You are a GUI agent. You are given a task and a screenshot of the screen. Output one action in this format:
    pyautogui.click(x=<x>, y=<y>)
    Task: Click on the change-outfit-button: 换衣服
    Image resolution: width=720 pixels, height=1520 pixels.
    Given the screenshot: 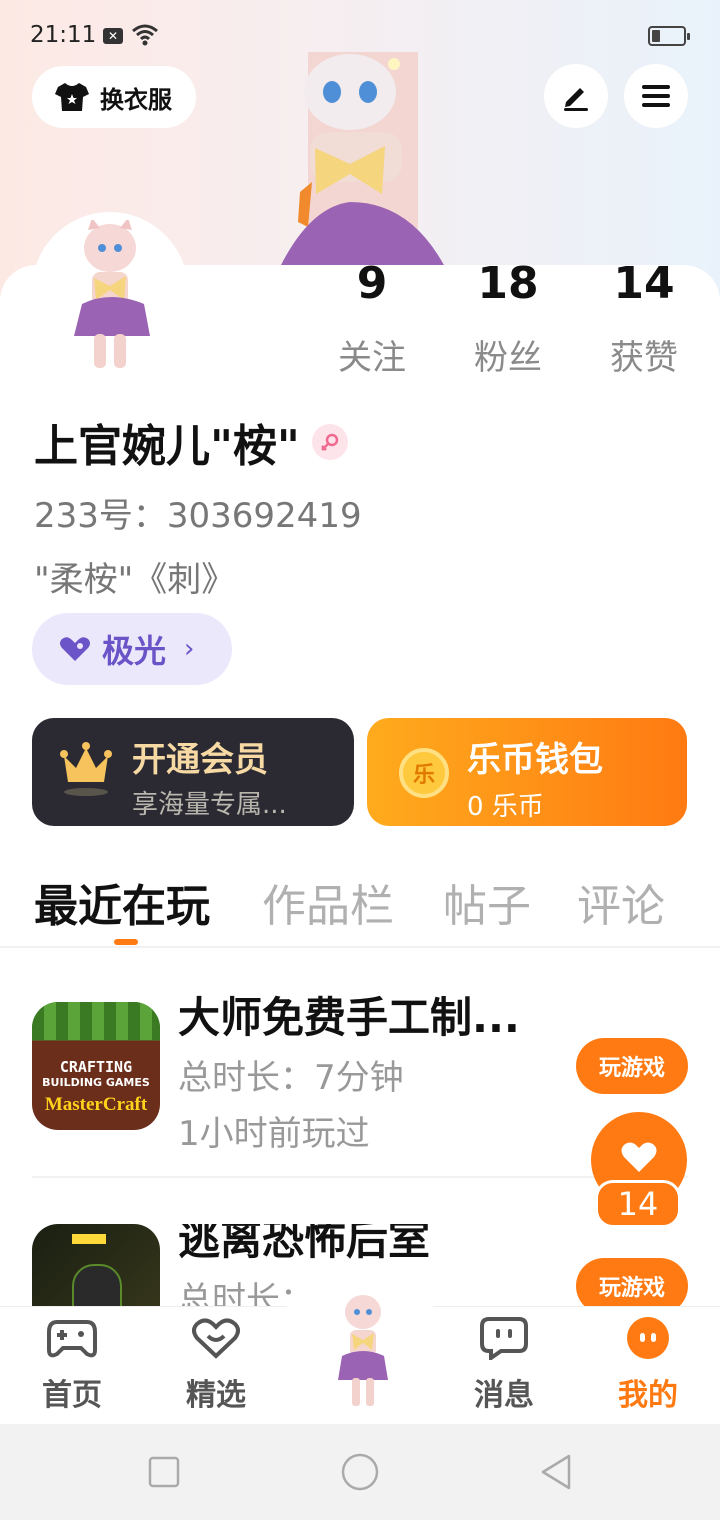 What is the action you would take?
    pyautogui.click(x=114, y=97)
    